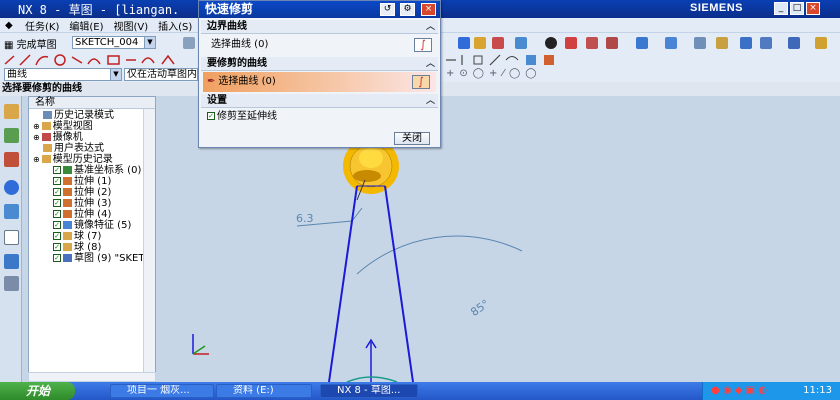 This screenshot has width=840, height=400. Describe the element at coordinates (343, 284) in the screenshot. I see `sketch-line-left` at that location.